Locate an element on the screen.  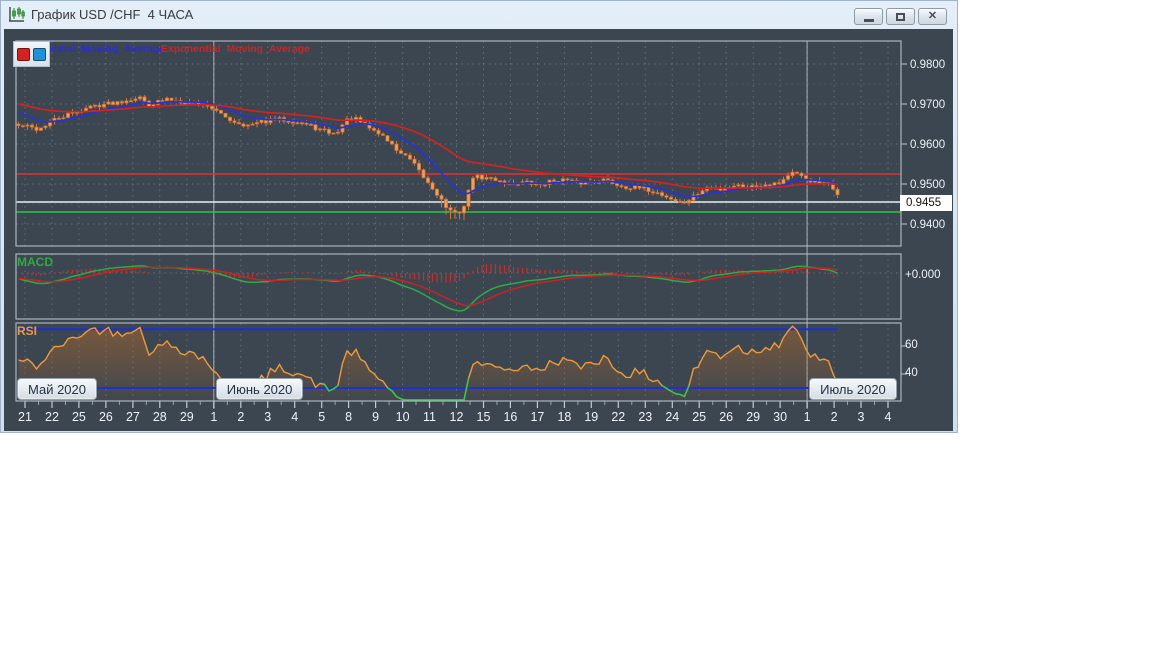
price-axis-label: 0.9800 is located at coordinates (927, 65).